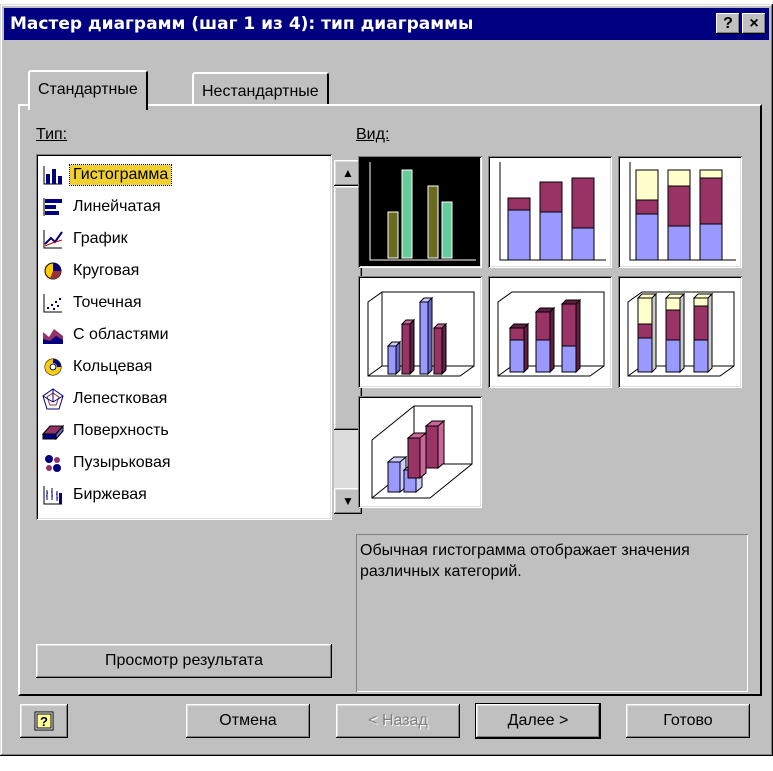 The height and width of the screenshot is (771, 773). What do you see at coordinates (53, 336) in the screenshot?
I see `area-chart-icon` at bounding box center [53, 336].